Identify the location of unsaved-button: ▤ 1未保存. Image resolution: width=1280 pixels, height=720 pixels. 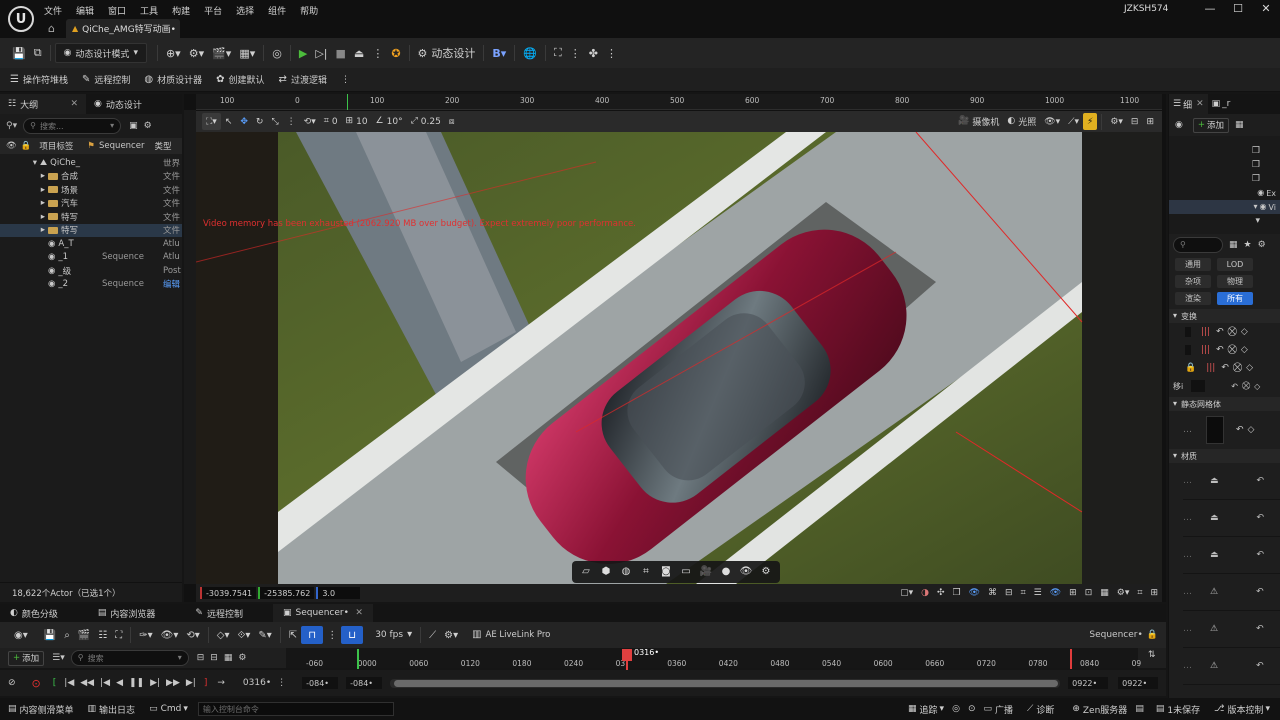
(1178, 709).